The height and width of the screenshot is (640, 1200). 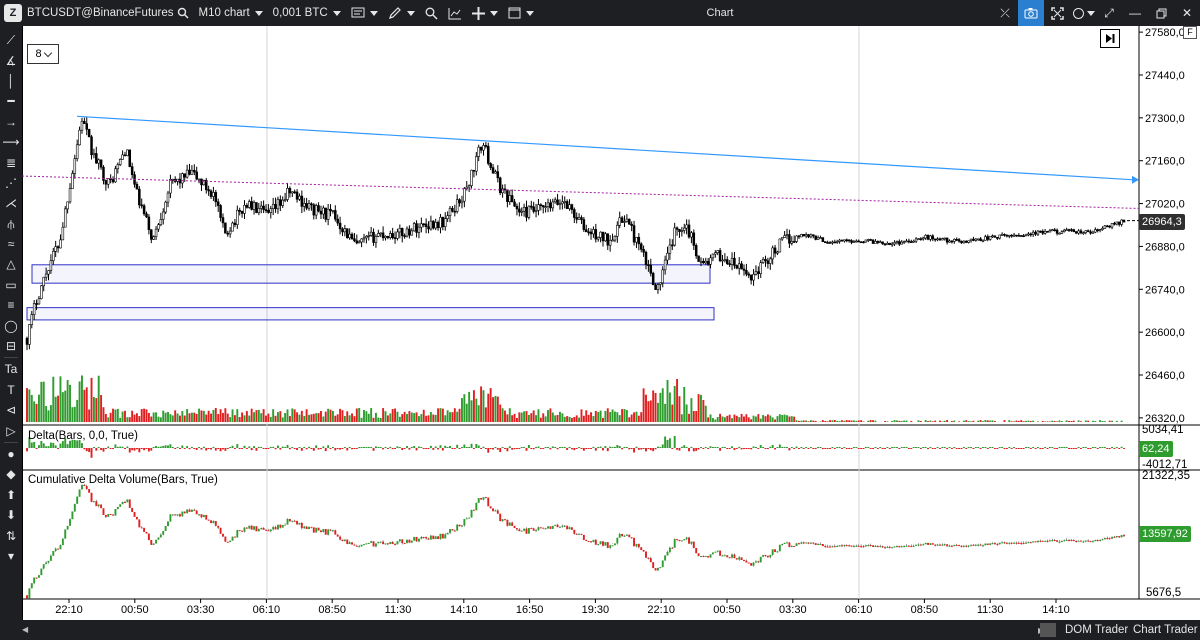 What do you see at coordinates (11, 122) in the screenshot?
I see `arrow-line-icon: →` at bounding box center [11, 122].